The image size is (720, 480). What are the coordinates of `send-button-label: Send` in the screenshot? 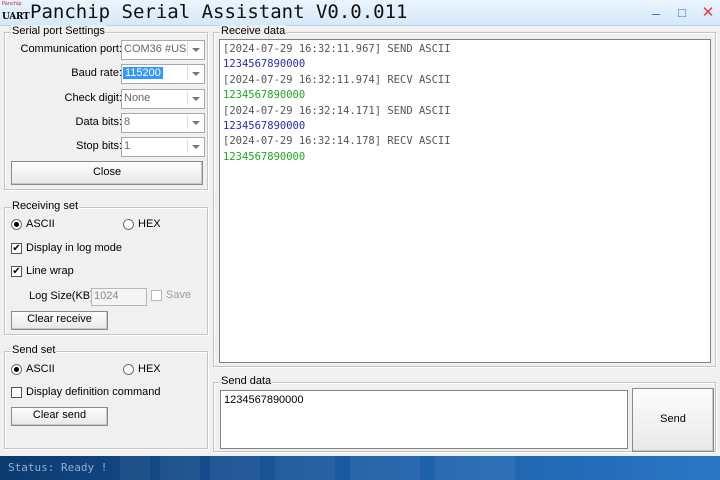 It's located at (673, 419).